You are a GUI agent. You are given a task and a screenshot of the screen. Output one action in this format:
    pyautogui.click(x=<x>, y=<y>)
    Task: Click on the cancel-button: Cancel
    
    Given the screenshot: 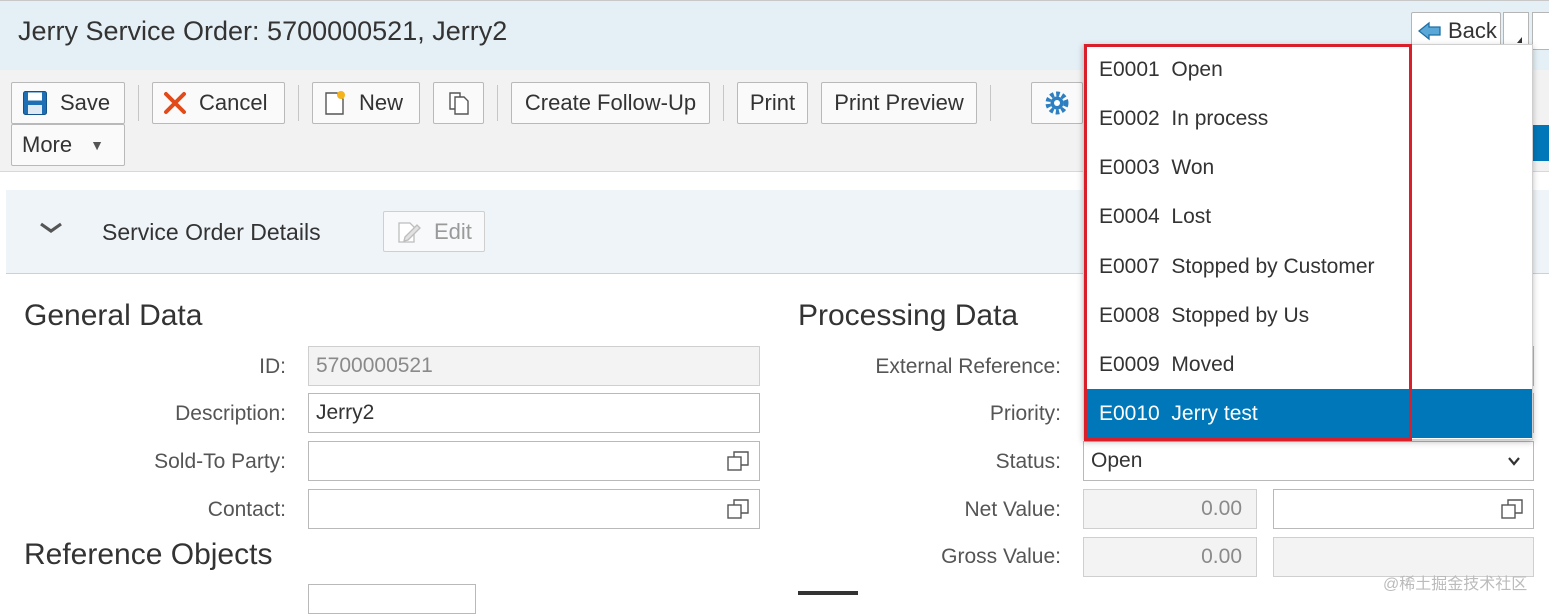 What is the action you would take?
    pyautogui.click(x=218, y=103)
    